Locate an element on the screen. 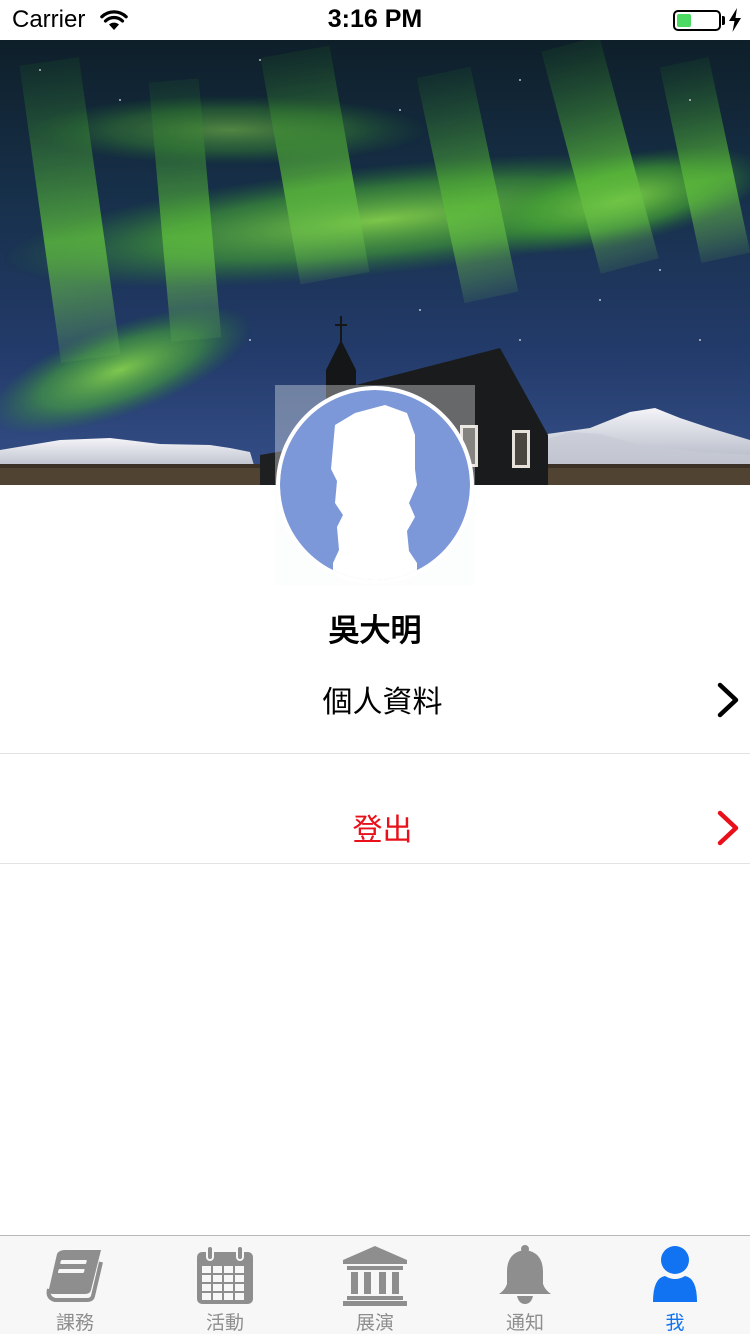  bell-icon is located at coordinates (525, 1274).